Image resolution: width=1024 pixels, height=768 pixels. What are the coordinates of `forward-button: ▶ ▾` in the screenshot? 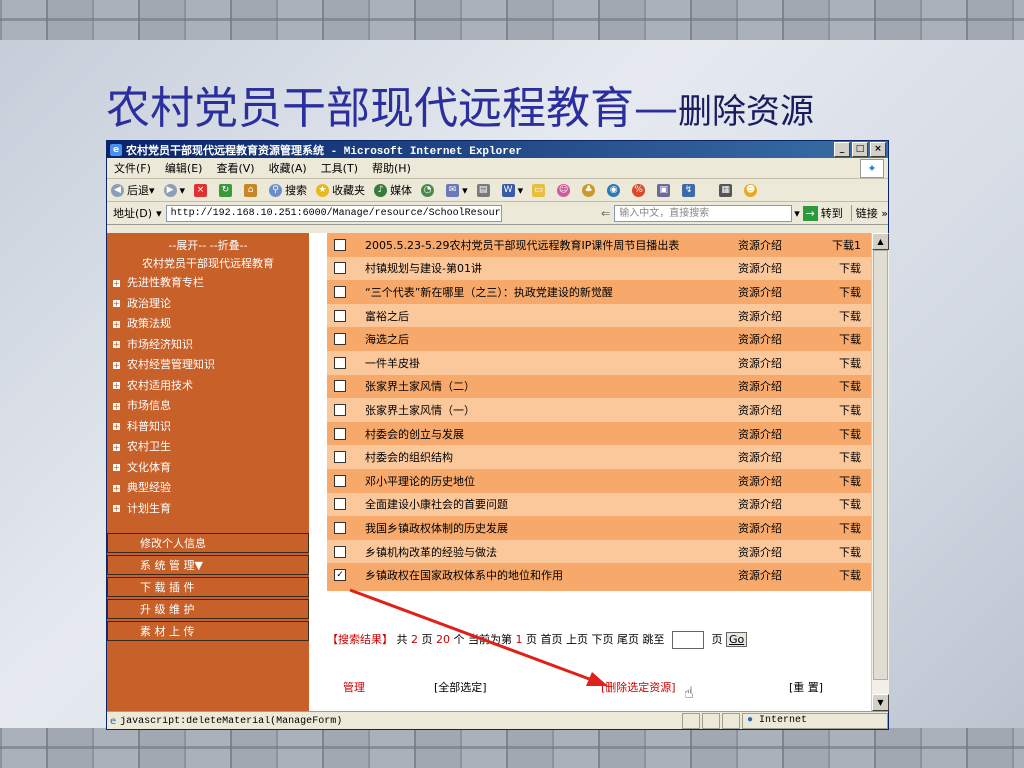 It's located at (174, 190).